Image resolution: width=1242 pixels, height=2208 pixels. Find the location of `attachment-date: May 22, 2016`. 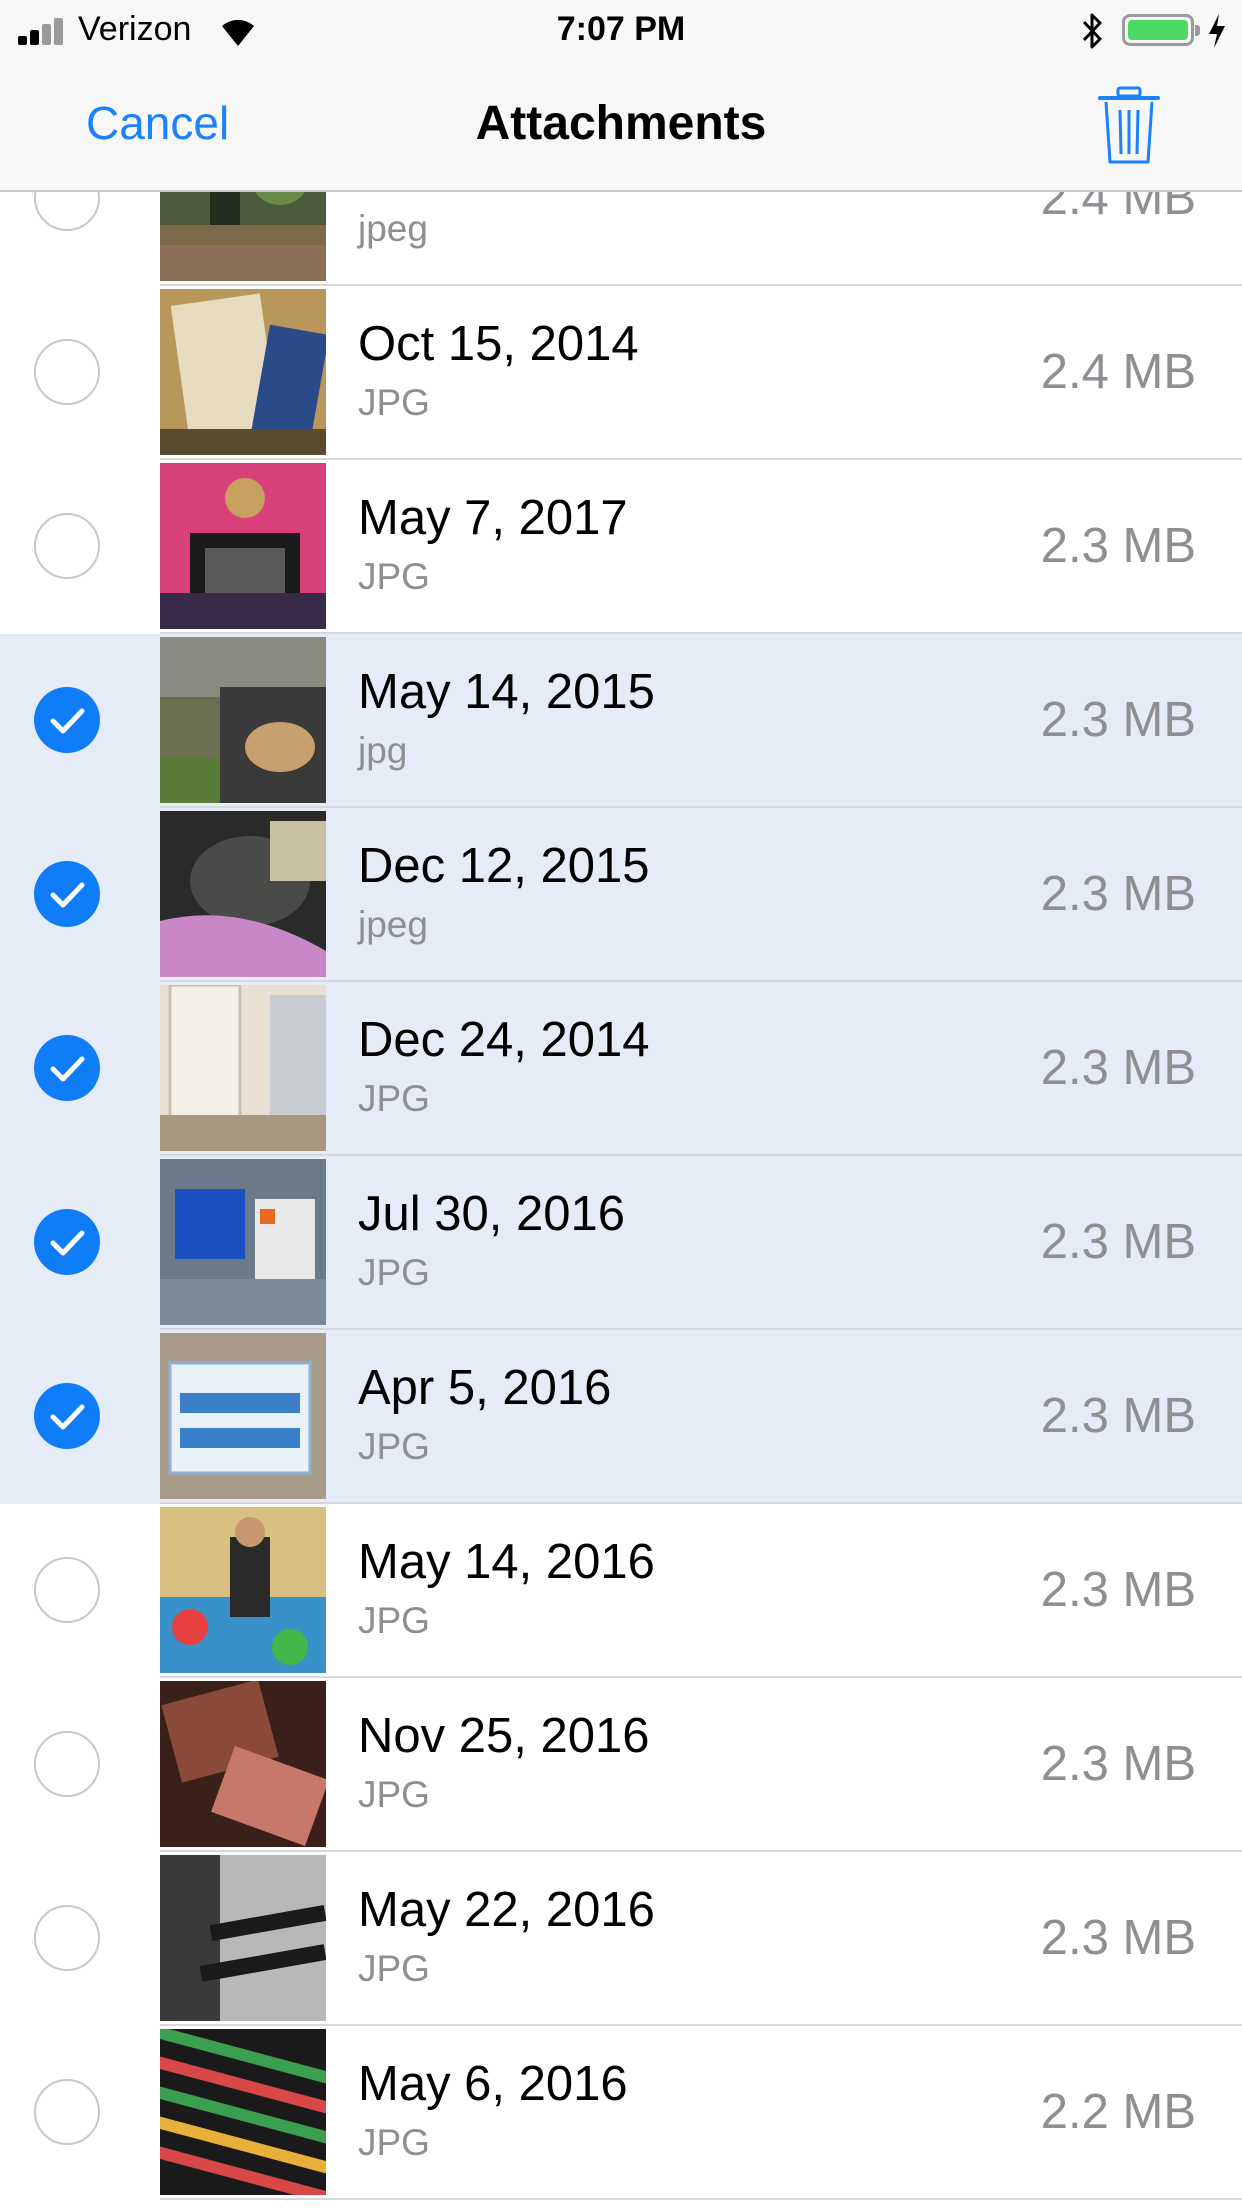

attachment-date: May 22, 2016 is located at coordinates (506, 1910).